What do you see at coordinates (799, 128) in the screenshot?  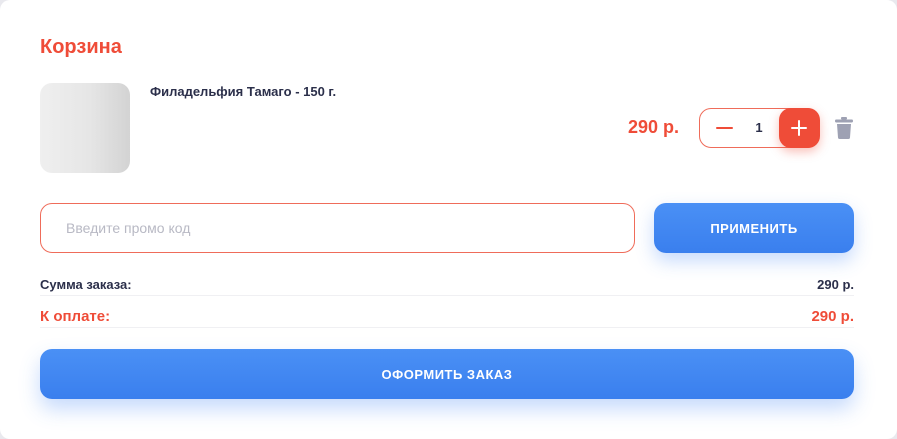 I see `plus-icon` at bounding box center [799, 128].